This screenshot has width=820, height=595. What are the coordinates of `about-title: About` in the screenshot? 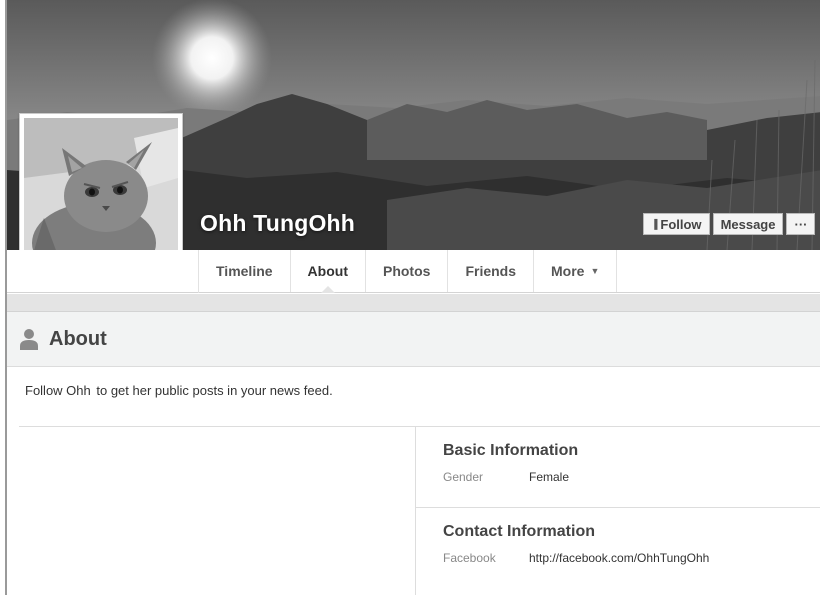 It's located at (78, 338).